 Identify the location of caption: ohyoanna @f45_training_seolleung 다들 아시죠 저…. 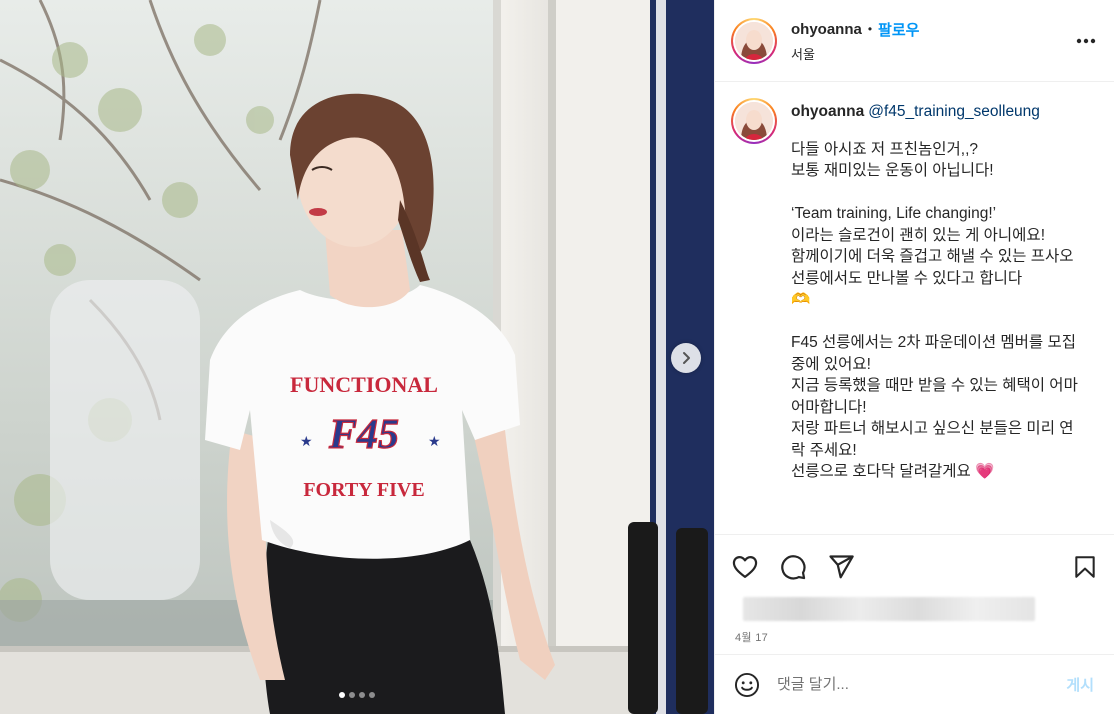
(936, 290).